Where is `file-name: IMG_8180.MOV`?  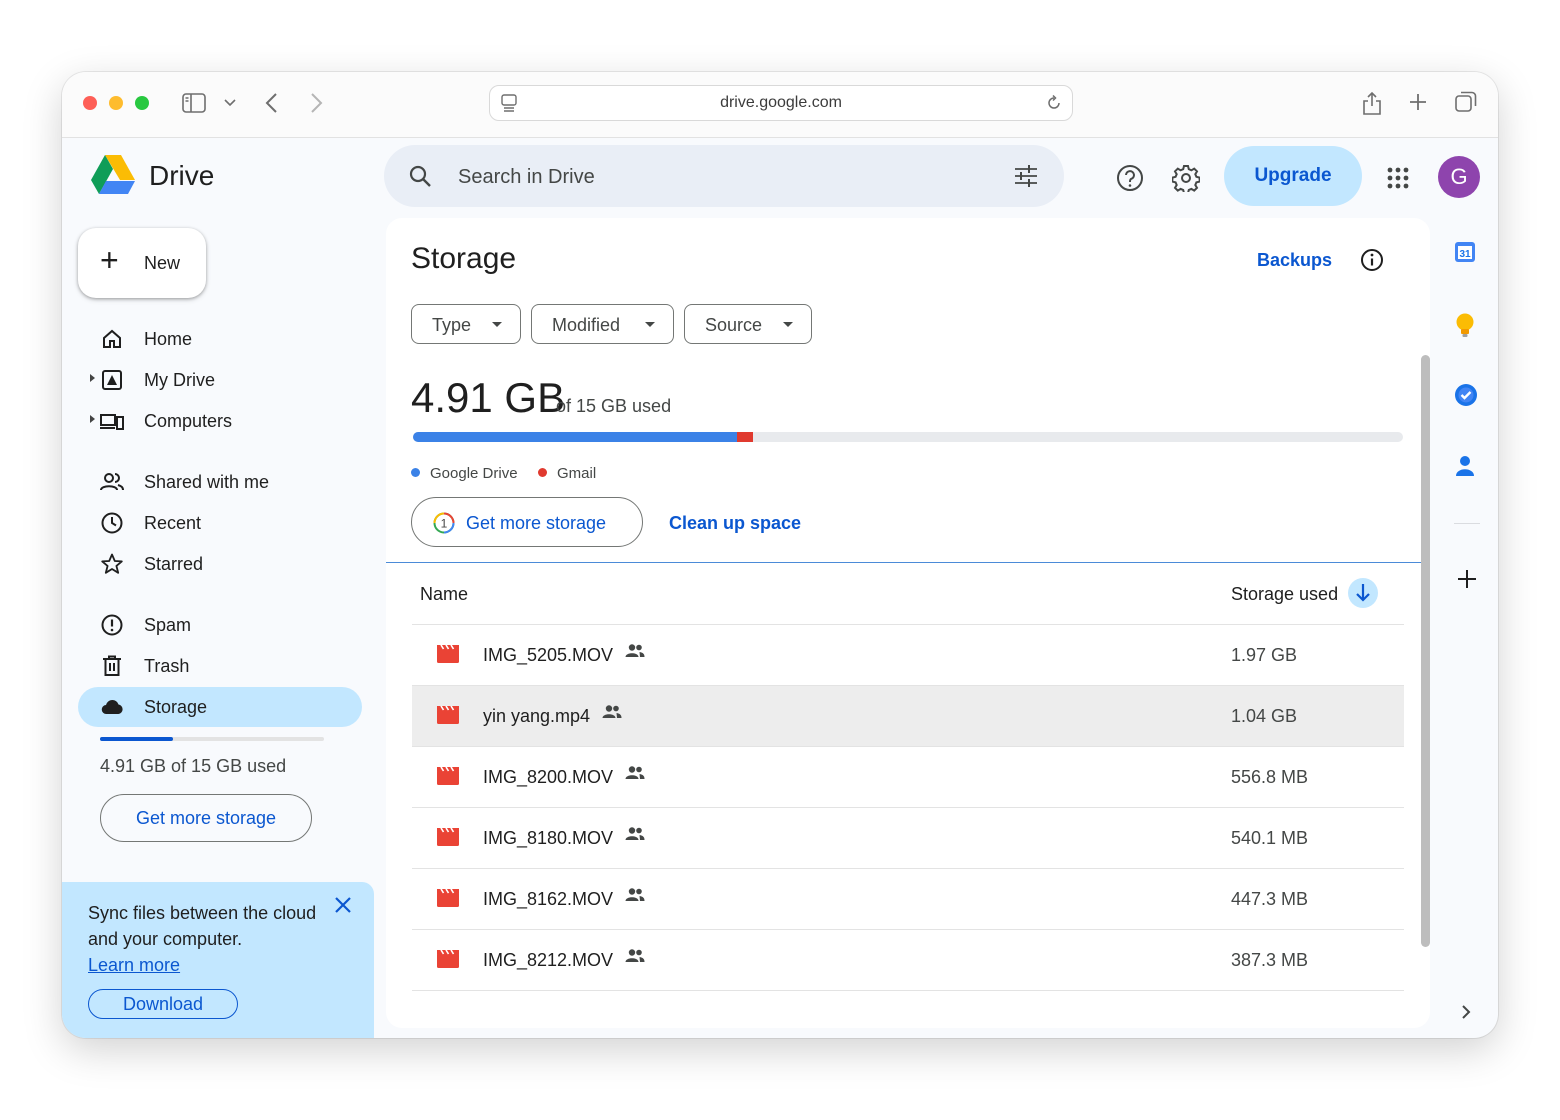
file-name: IMG_8180.MOV is located at coordinates (548, 838).